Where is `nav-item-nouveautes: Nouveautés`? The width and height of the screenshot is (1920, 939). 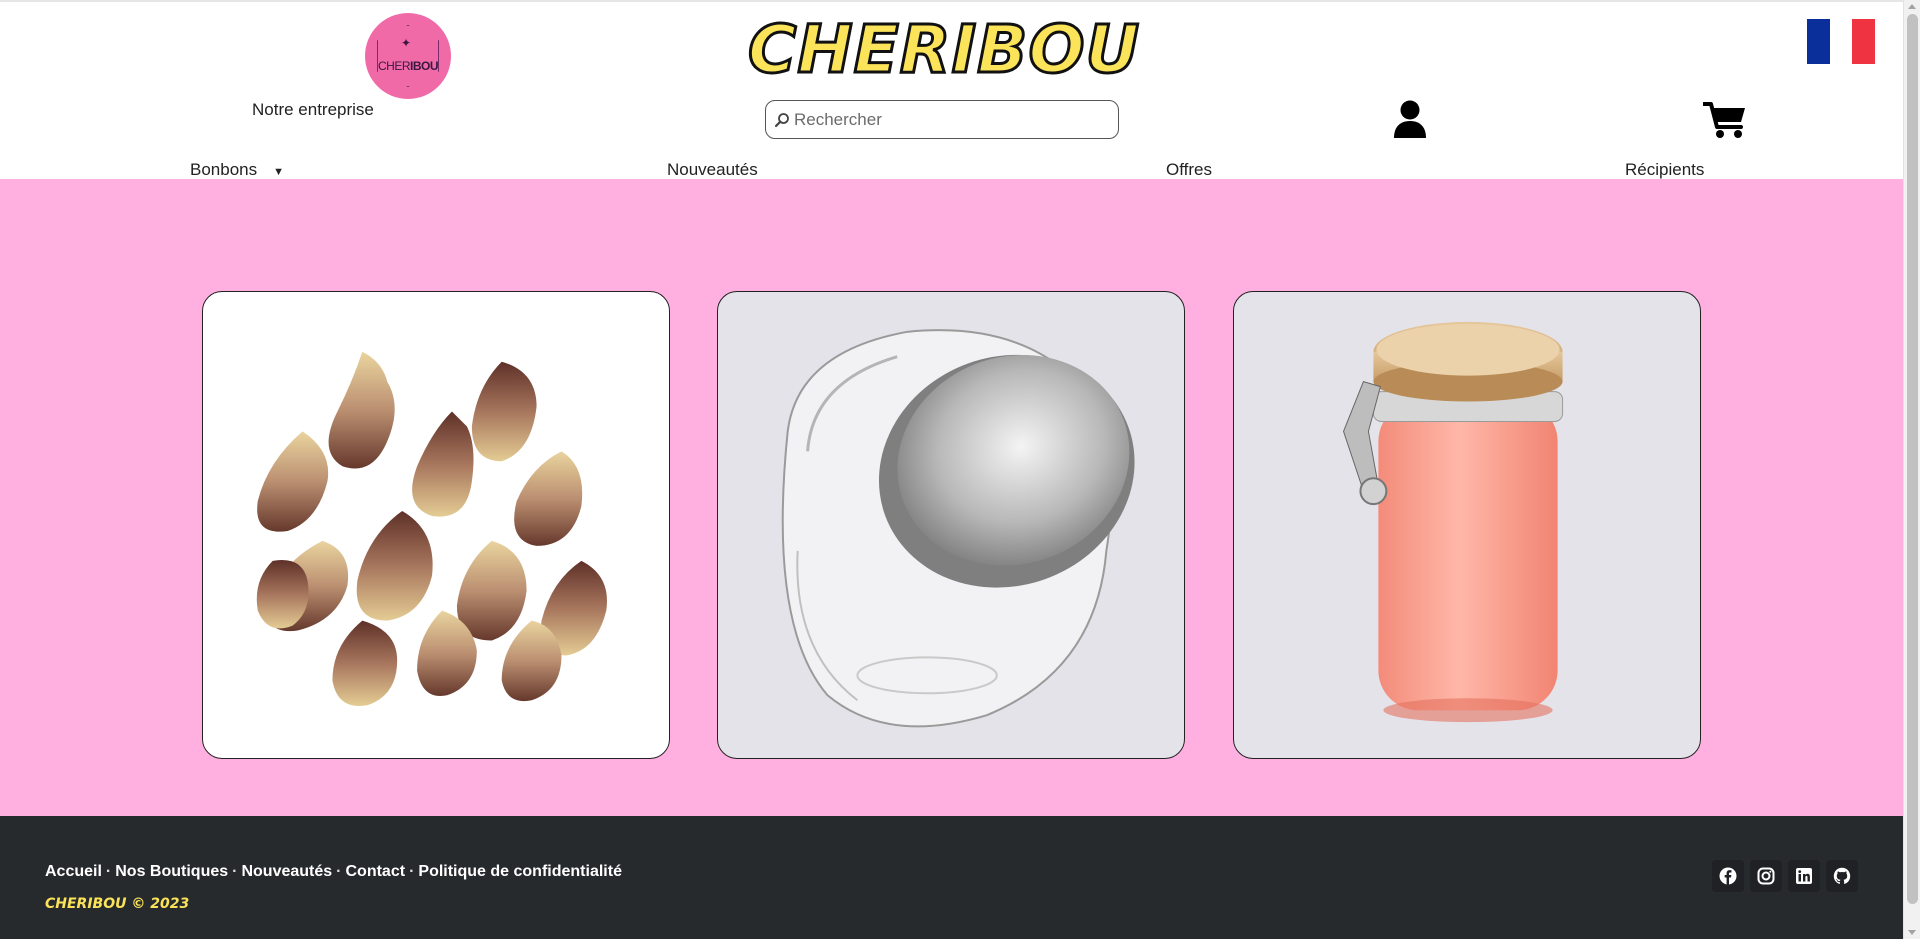
nav-item-nouveautes: Nouveautés is located at coordinates (712, 170).